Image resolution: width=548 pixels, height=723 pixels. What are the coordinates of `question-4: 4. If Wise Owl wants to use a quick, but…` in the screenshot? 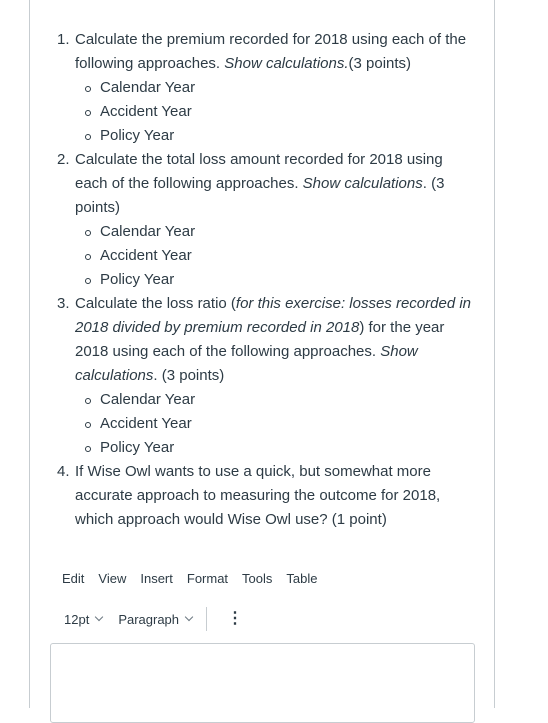 It's located at (267, 496).